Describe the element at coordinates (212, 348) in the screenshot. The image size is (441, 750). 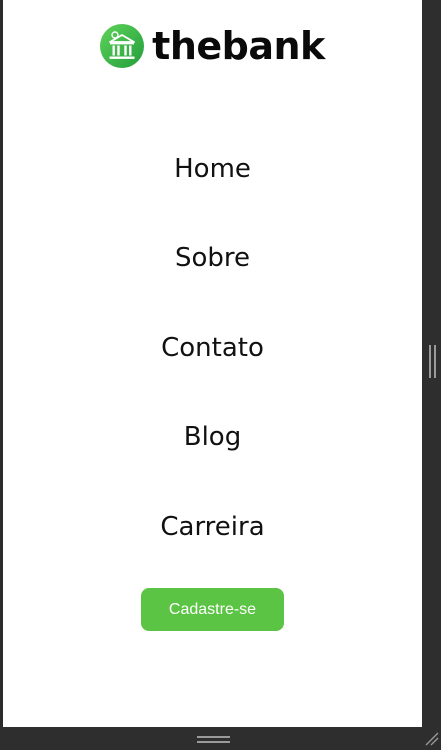
I see `nav-item-contato: Contato` at that location.